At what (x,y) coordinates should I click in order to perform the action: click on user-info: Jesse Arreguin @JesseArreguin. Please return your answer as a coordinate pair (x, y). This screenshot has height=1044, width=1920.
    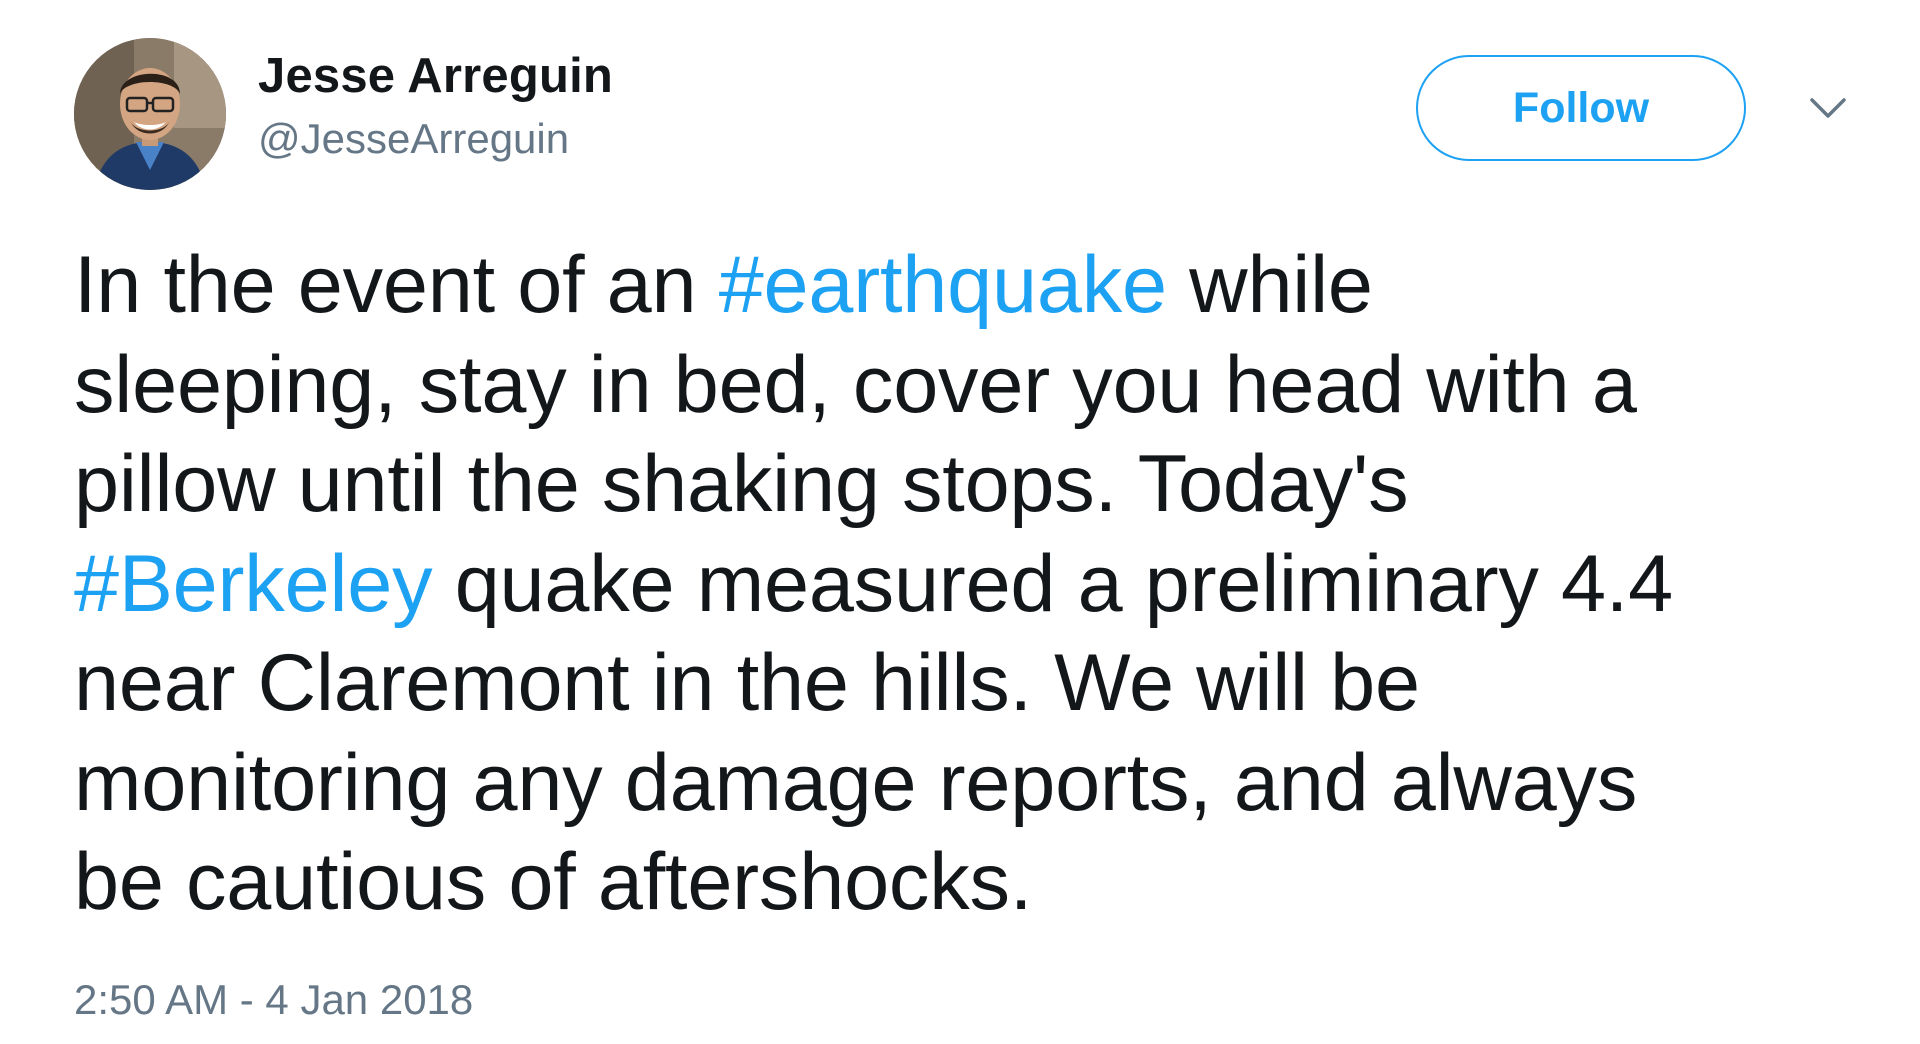
    Looking at the image, I should click on (435, 106).